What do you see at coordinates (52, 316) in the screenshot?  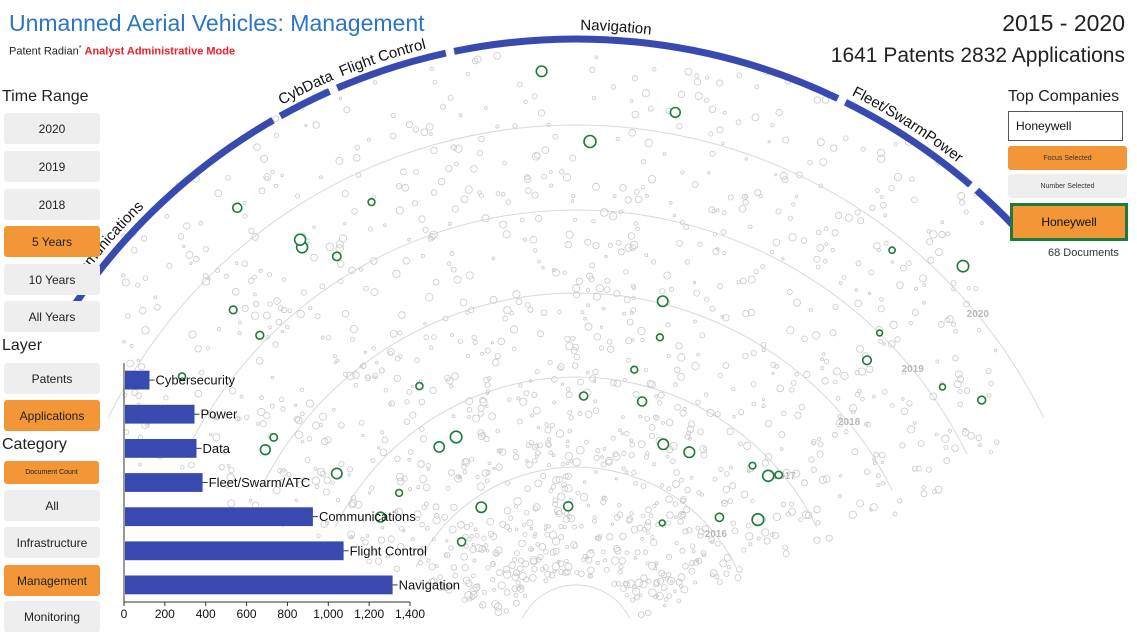 I see `time-all-years-button: All Years` at bounding box center [52, 316].